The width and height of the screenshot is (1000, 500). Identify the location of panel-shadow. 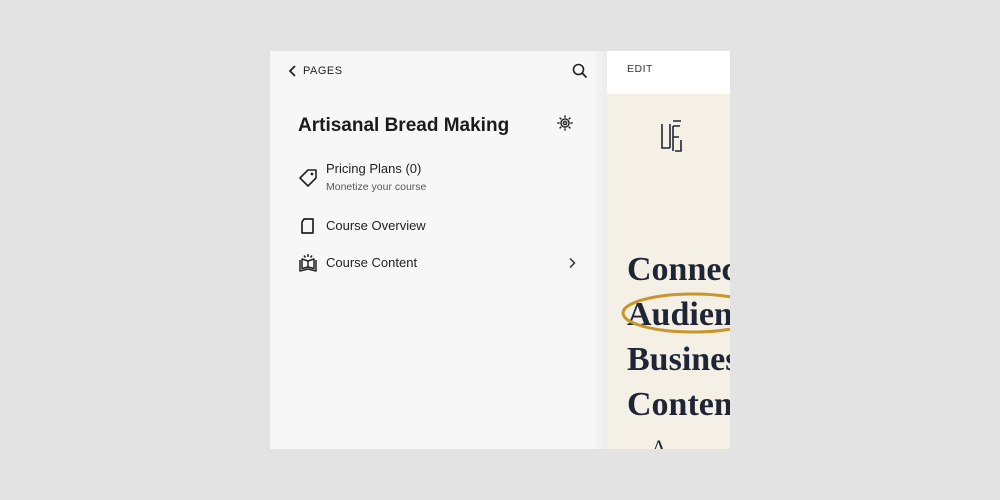
(600, 250).